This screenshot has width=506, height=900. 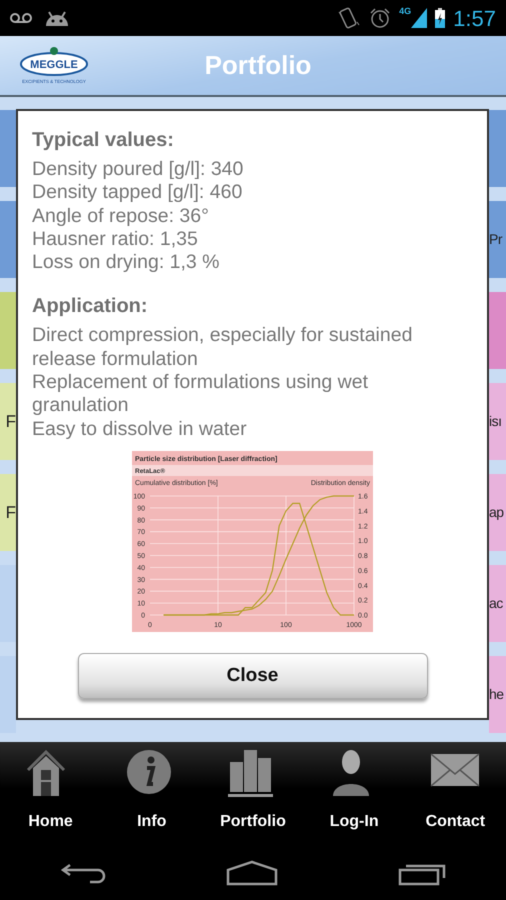 I want to click on tile-label: isı, so click(x=495, y=421).